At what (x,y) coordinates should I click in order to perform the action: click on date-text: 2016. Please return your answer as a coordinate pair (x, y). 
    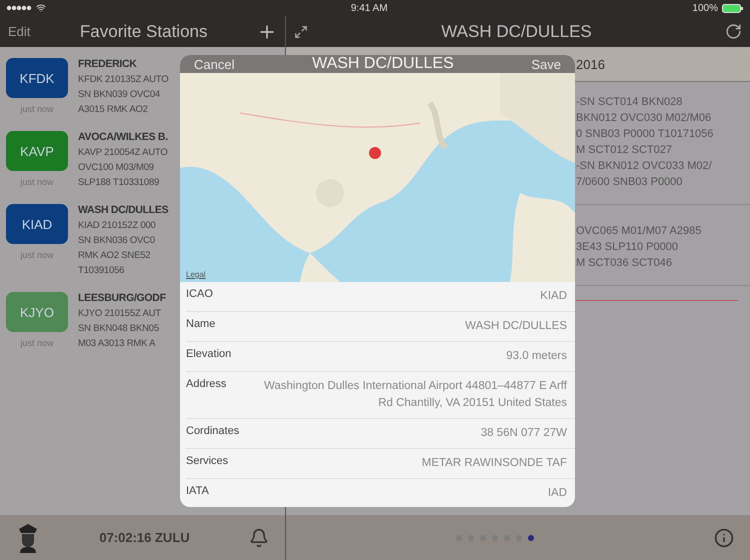
    Looking at the image, I should click on (590, 64).